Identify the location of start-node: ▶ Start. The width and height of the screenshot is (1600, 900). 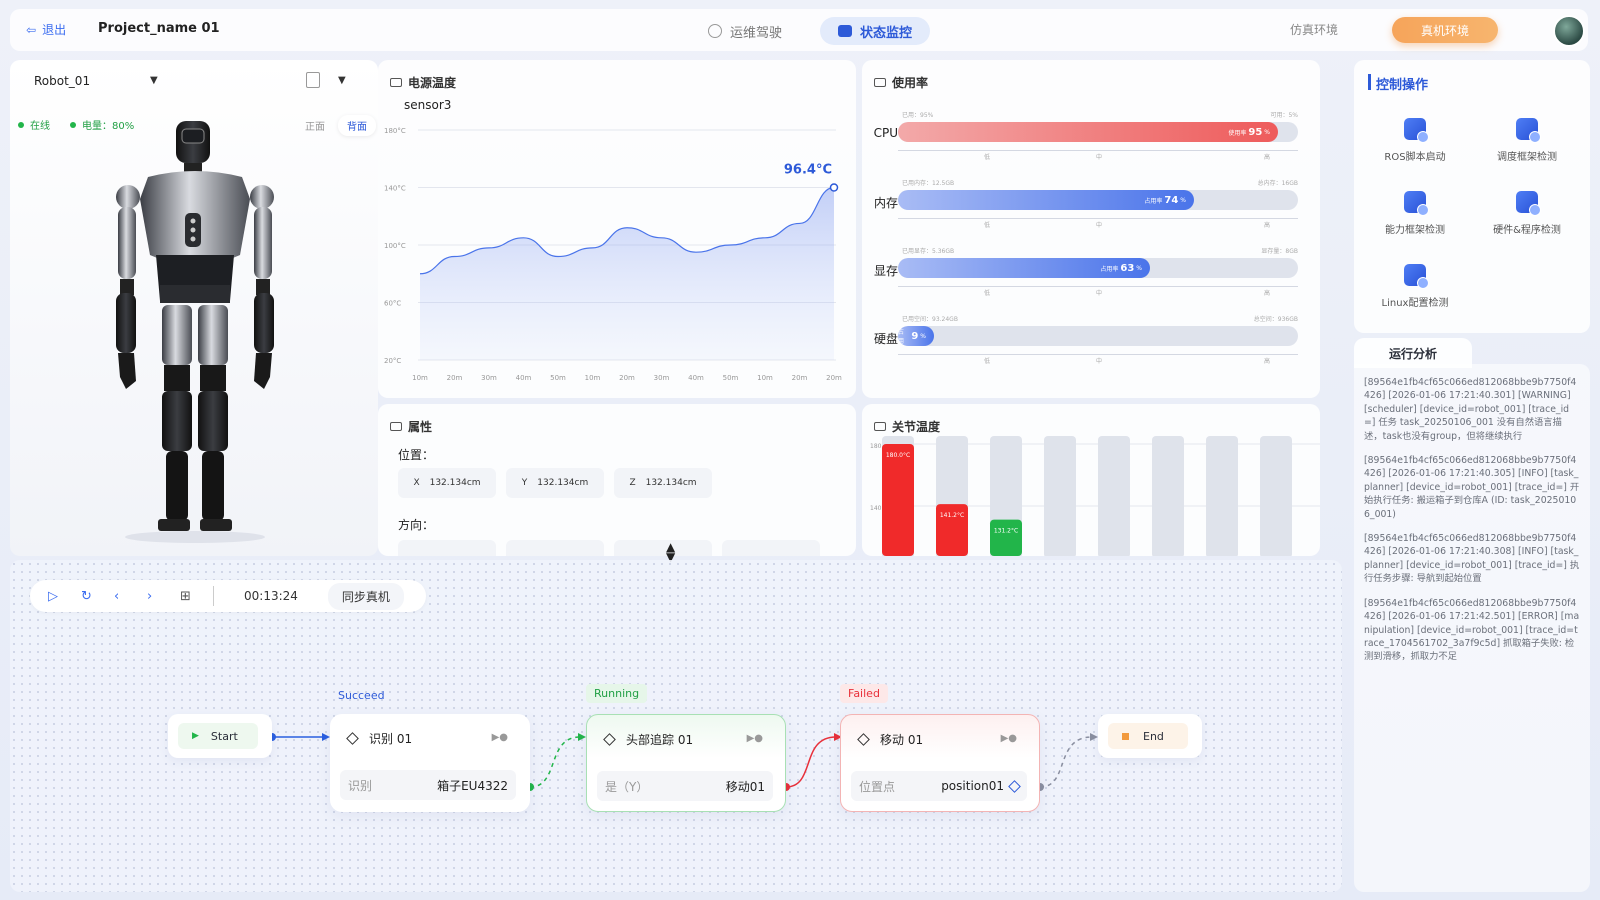
(220, 736).